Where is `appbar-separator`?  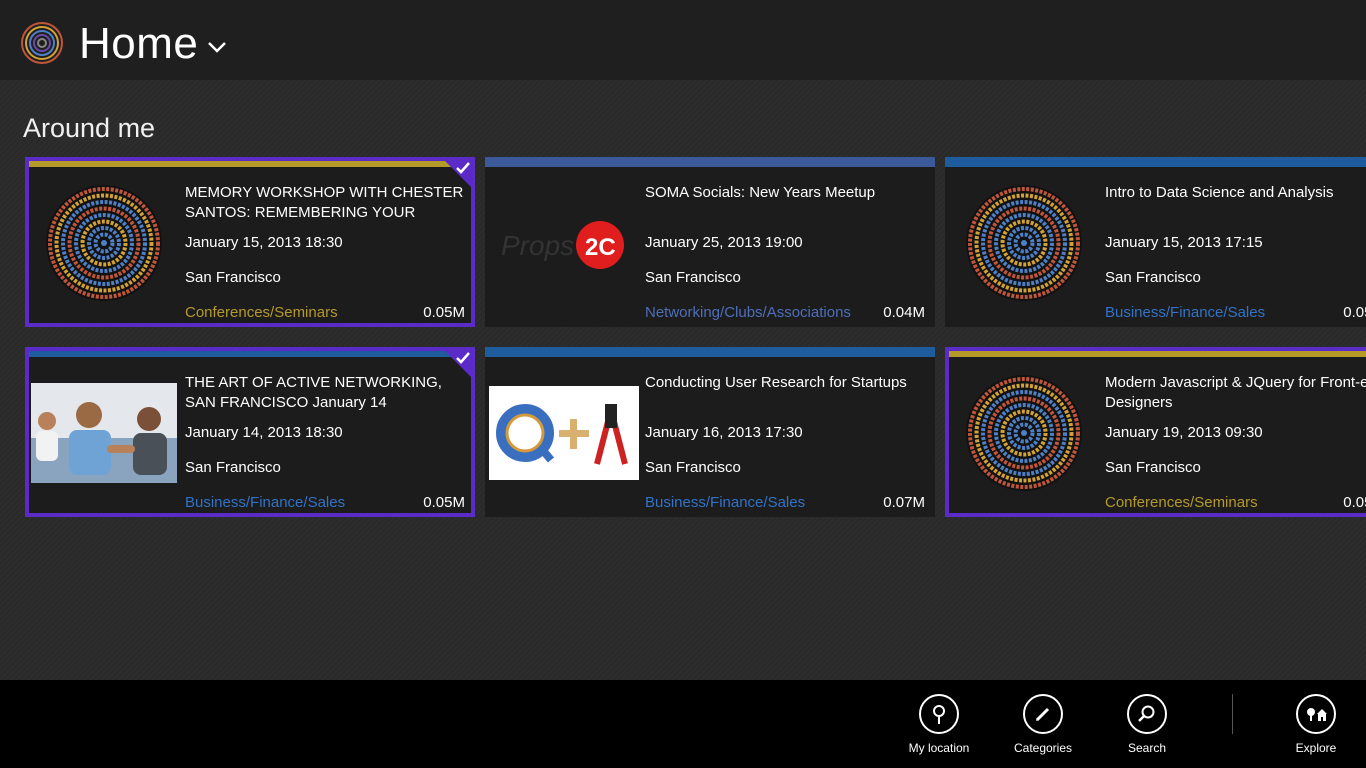 appbar-separator is located at coordinates (1232, 714).